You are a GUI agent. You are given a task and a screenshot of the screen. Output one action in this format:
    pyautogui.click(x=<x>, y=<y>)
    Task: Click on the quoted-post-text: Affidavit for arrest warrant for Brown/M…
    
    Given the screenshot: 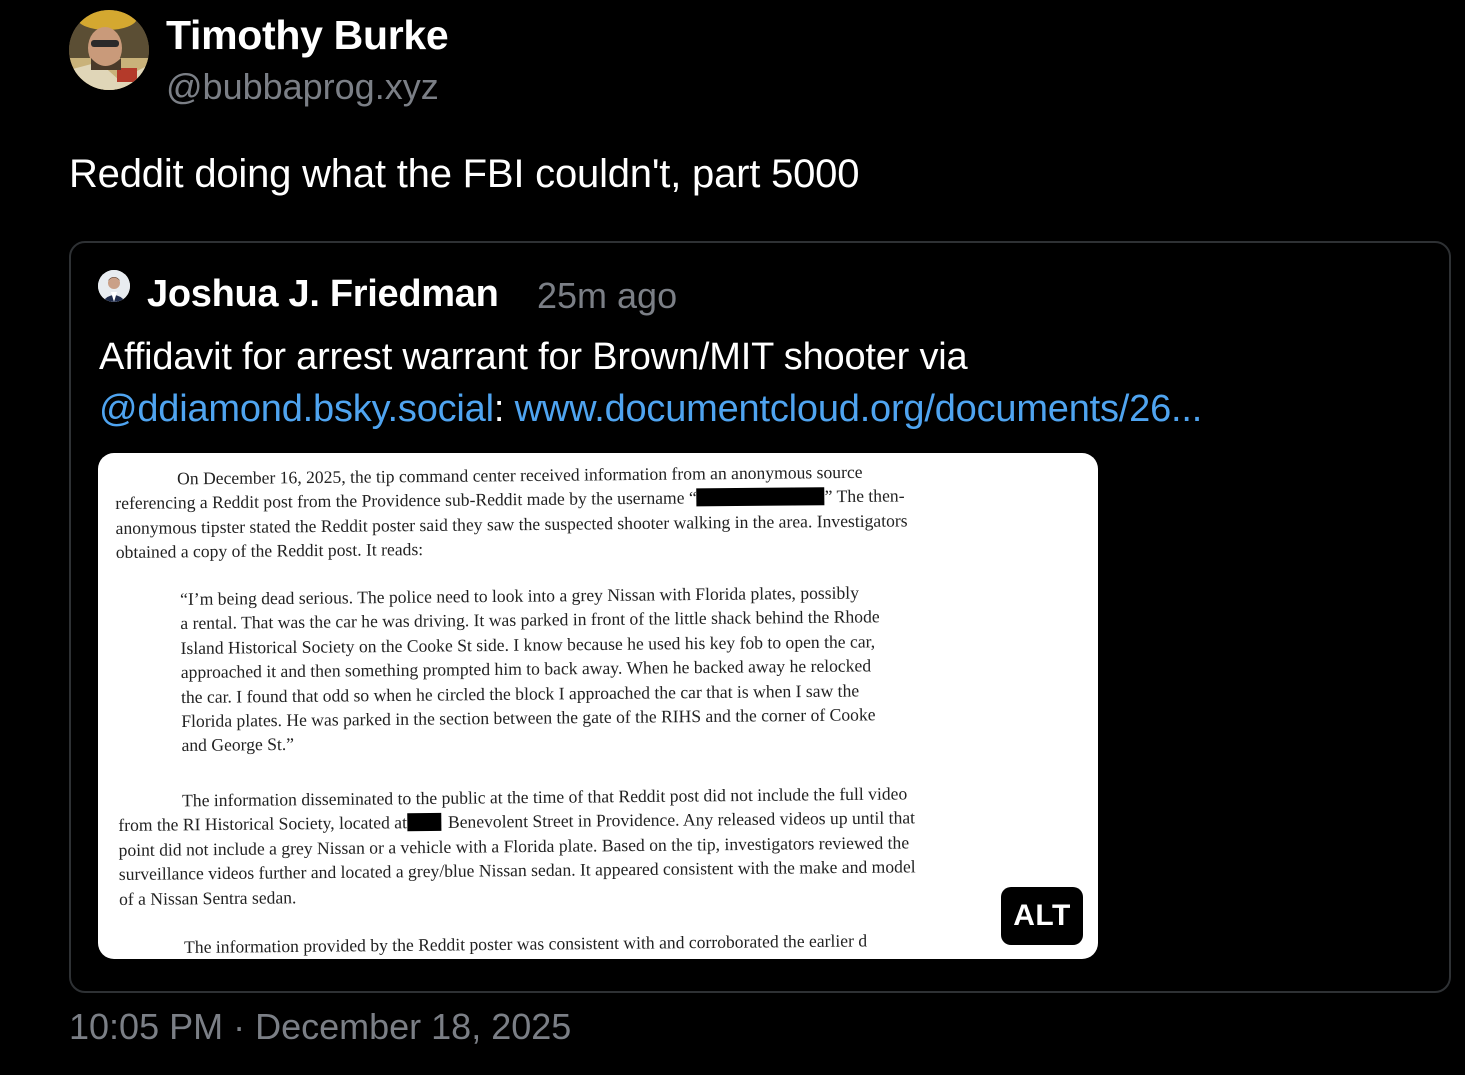 What is the action you would take?
    pyautogui.click(x=769, y=383)
    